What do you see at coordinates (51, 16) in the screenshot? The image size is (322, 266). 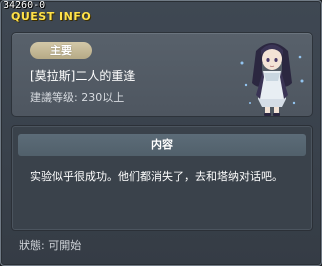 I see `window-title: QUEST INFO` at bounding box center [51, 16].